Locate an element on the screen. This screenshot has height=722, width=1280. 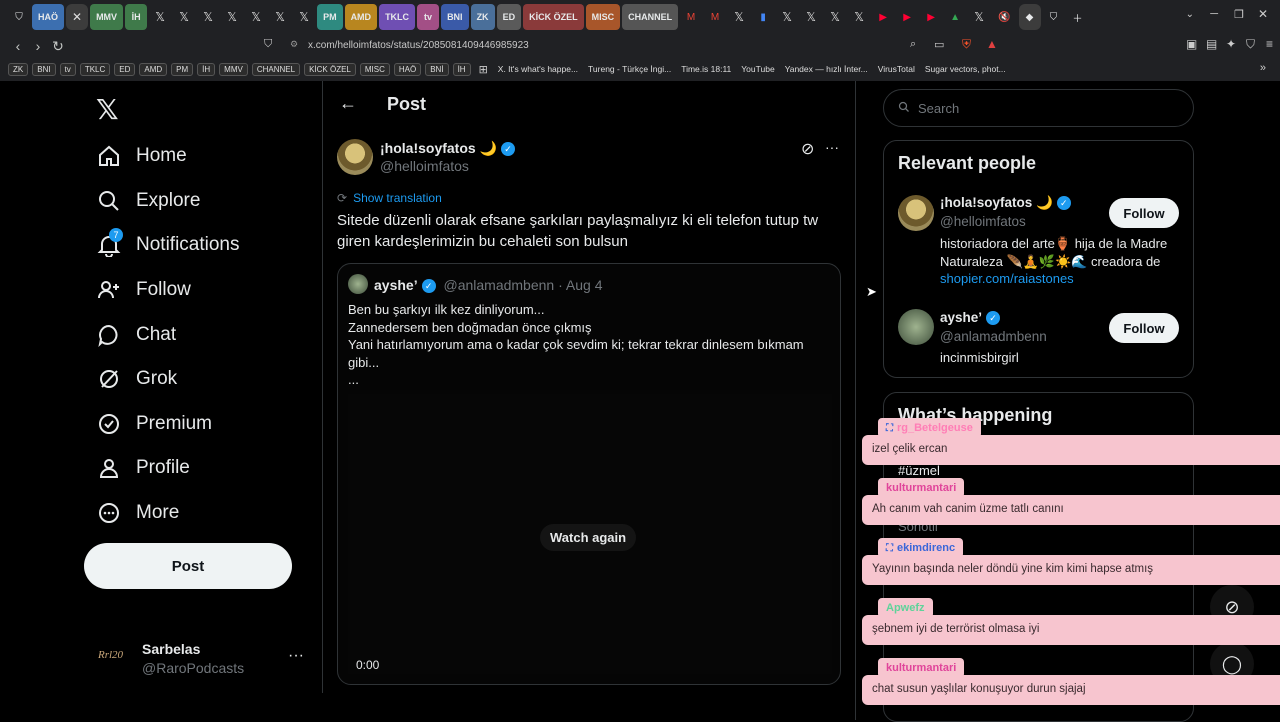
search-input: Search is located at coordinates (1038, 108).